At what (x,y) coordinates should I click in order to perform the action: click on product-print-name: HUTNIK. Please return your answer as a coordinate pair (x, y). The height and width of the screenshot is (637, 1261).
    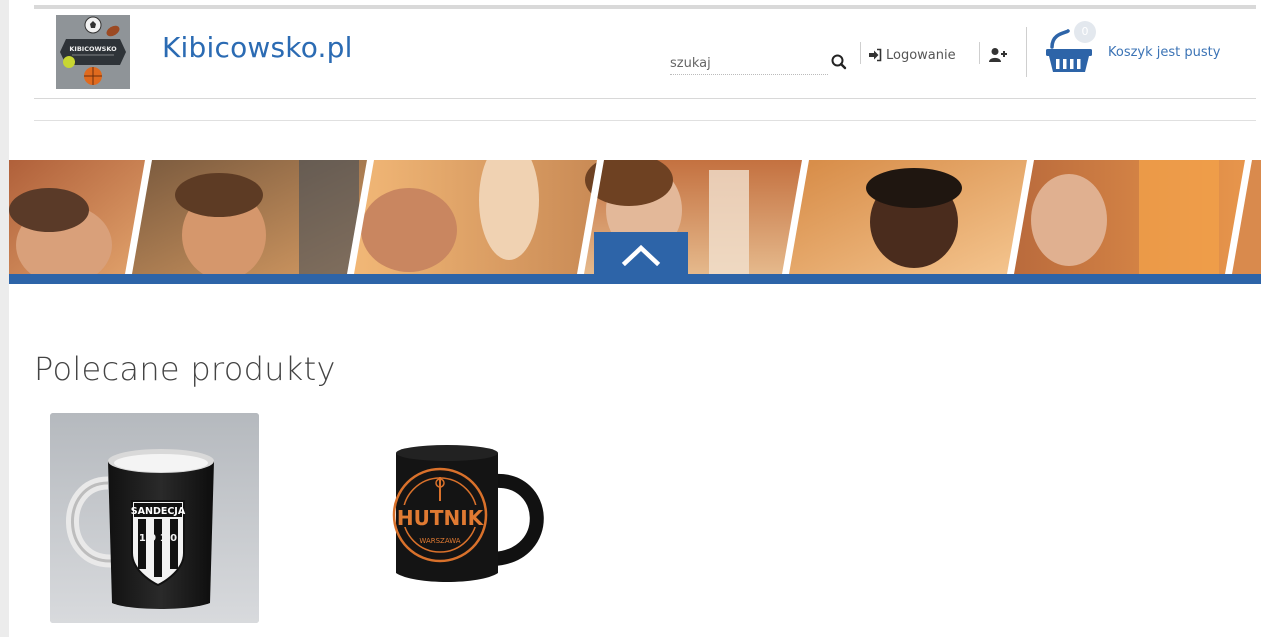
    Looking at the image, I should click on (441, 518).